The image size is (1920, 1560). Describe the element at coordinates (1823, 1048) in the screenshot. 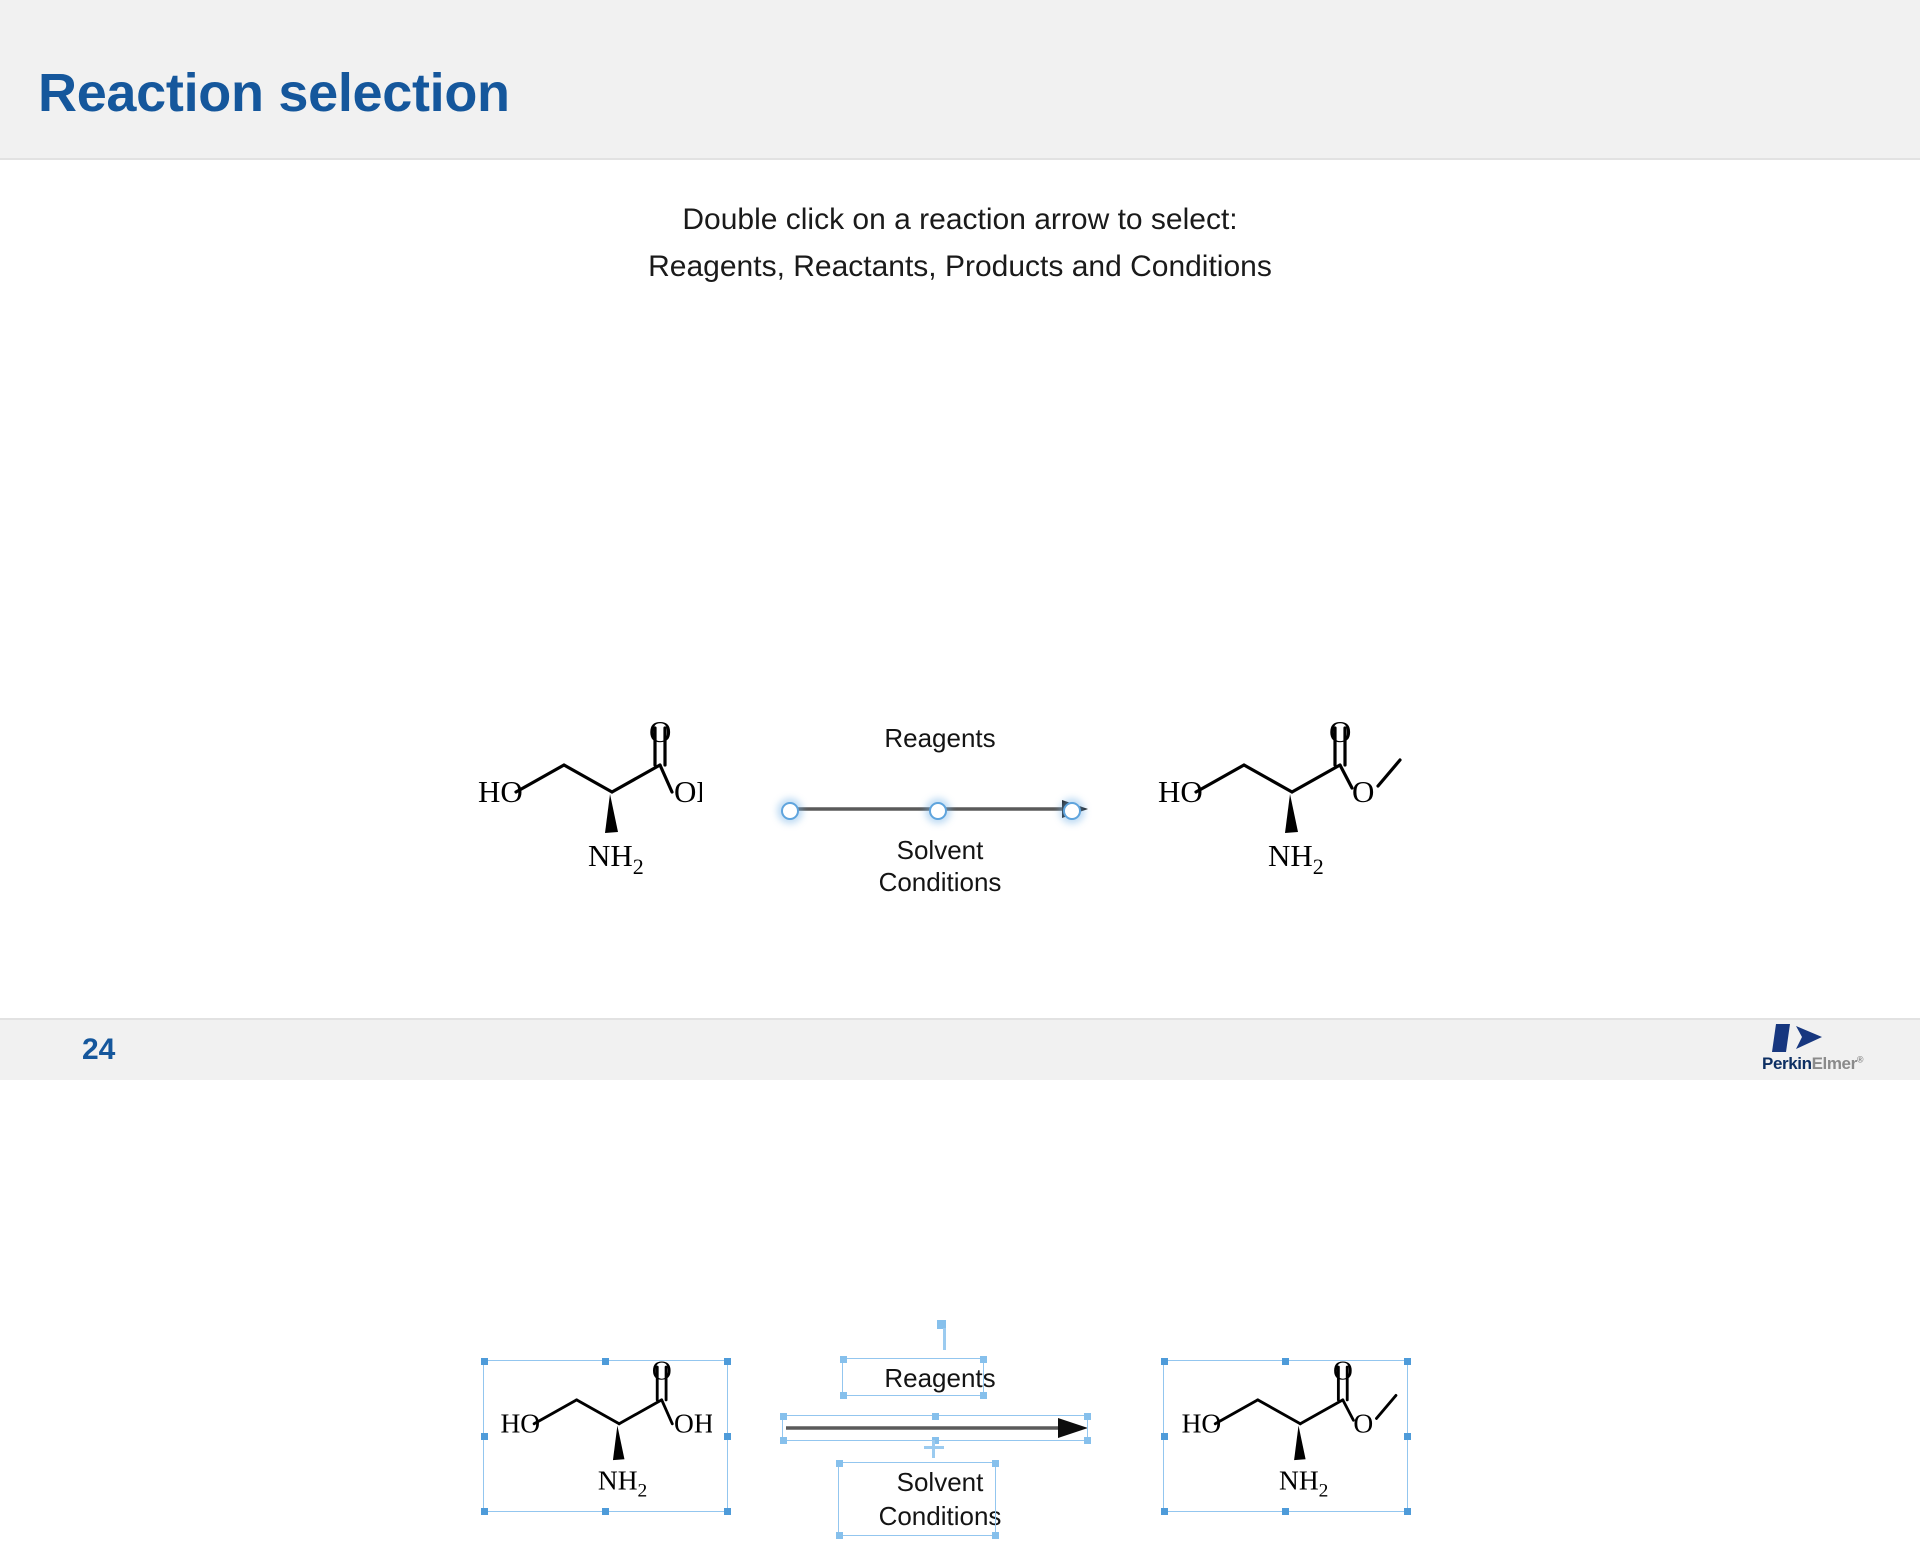

I see `perkinelmer-logo: PerkinElmer®` at that location.